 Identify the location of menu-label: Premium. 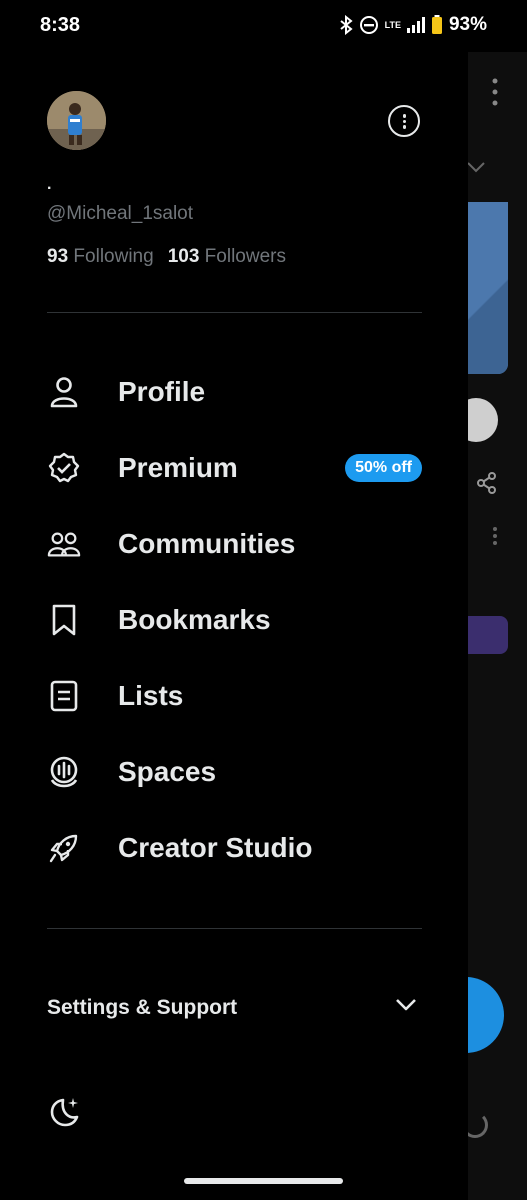
(178, 467).